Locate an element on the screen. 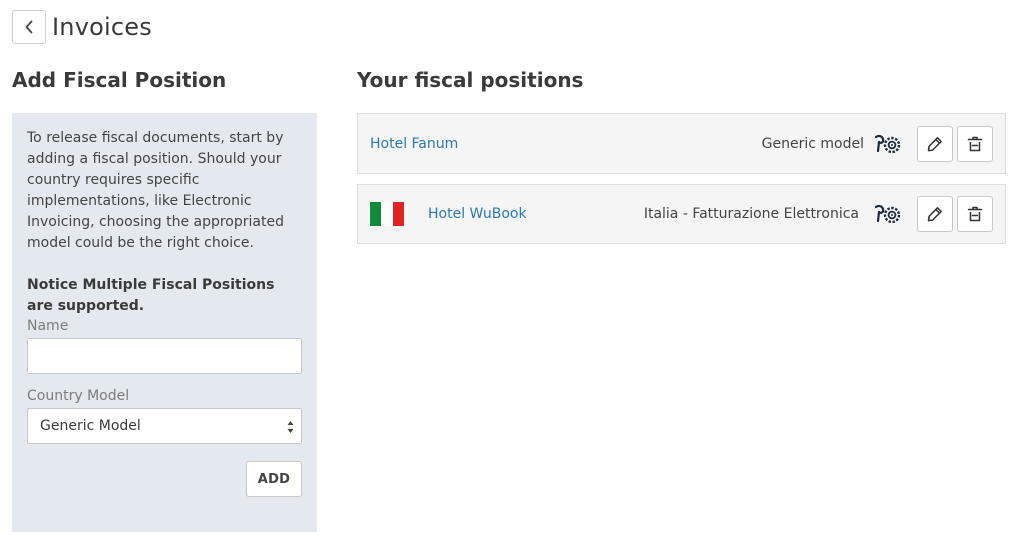 The height and width of the screenshot is (542, 1019). country-model-value: Generic Model is located at coordinates (90, 426).